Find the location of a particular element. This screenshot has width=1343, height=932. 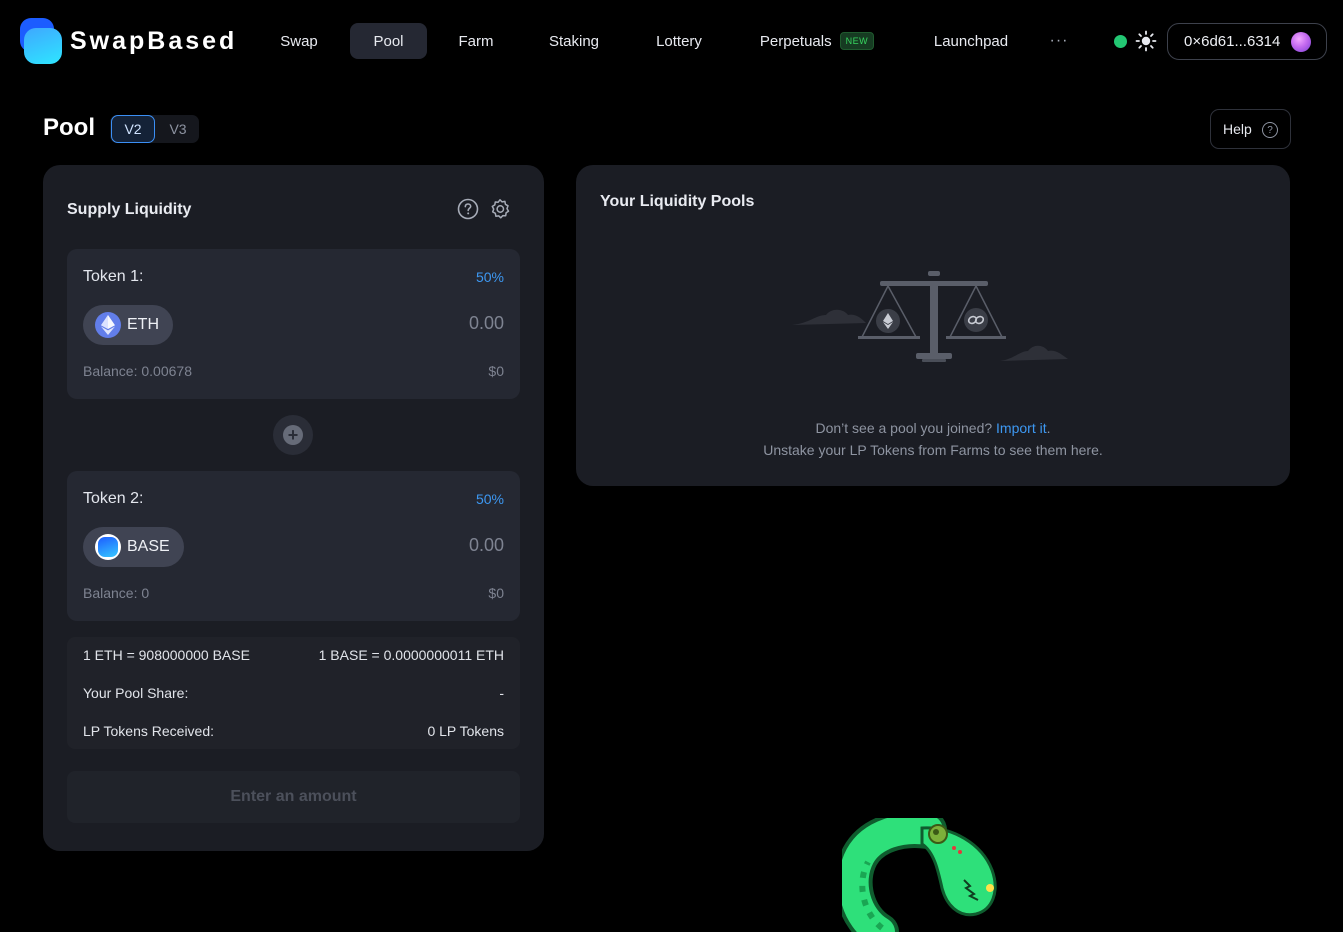

avatar is located at coordinates (1301, 42).